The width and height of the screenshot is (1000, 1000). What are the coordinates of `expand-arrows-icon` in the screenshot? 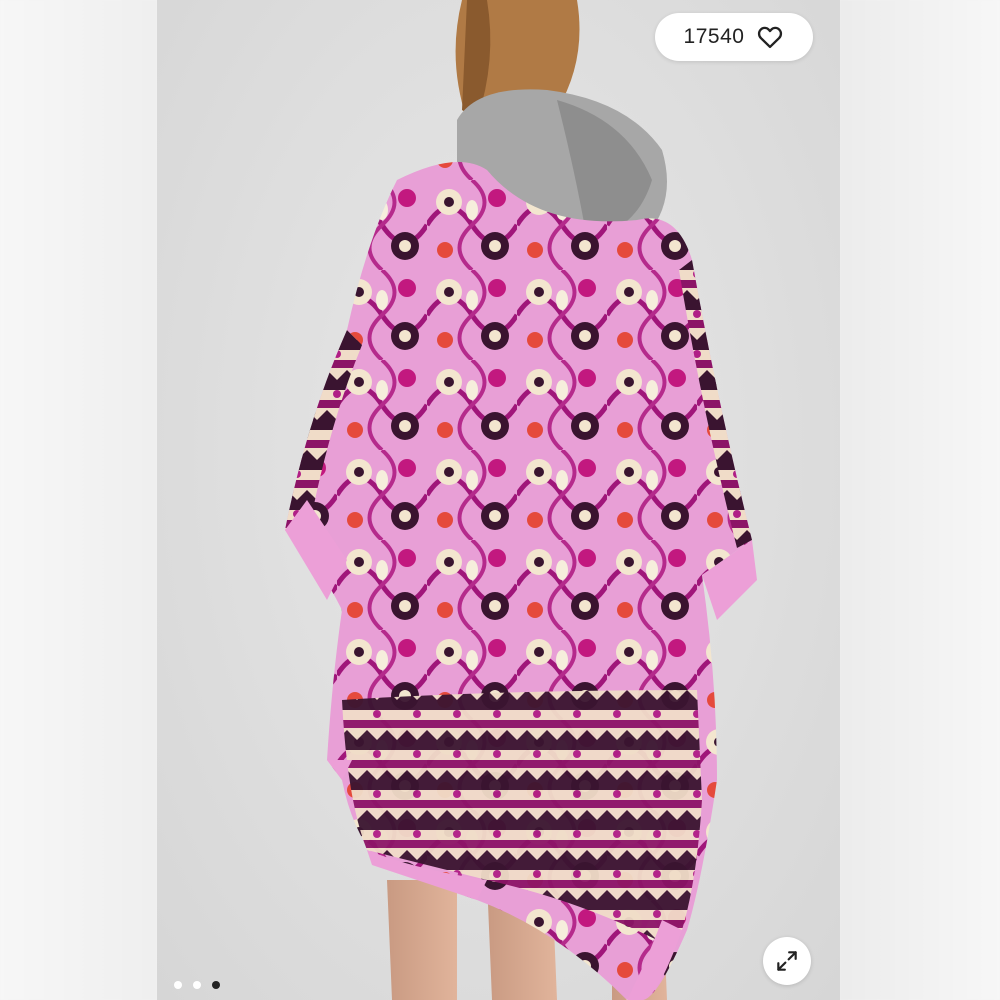 It's located at (787, 961).